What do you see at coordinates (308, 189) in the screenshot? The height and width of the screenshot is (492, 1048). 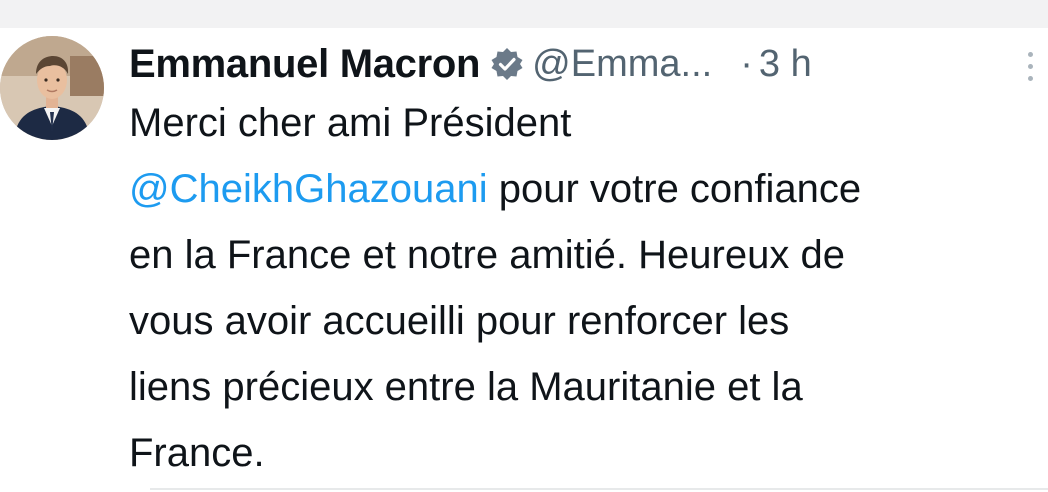 I see `mention-link: @CheikhGhazouani` at bounding box center [308, 189].